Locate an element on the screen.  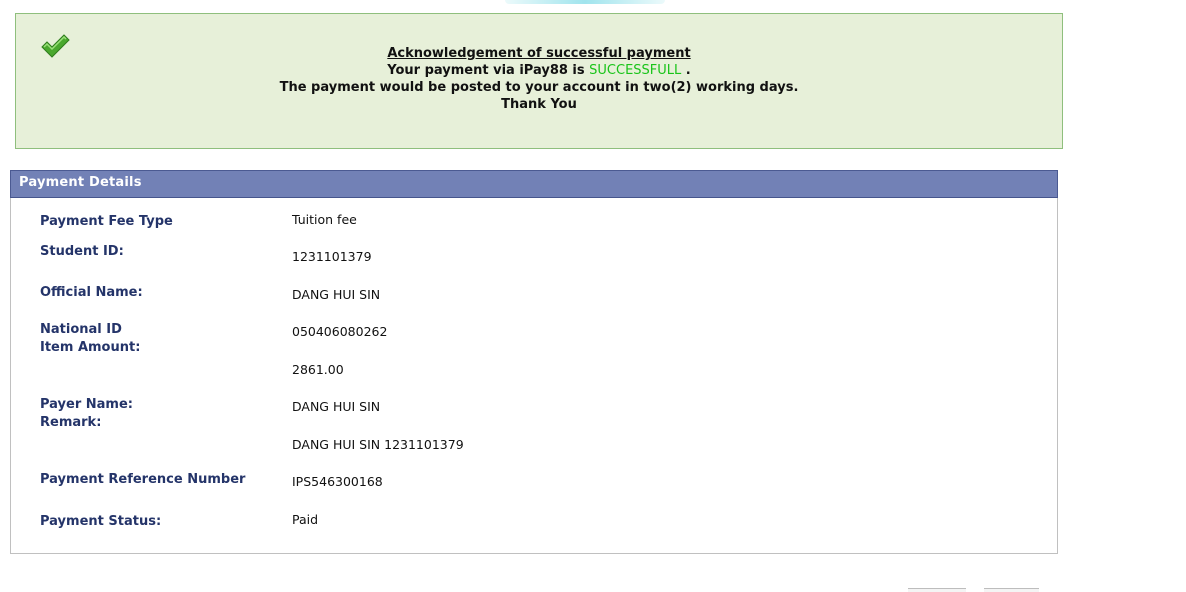
item-amount-label: Item Amount: is located at coordinates (90, 347).